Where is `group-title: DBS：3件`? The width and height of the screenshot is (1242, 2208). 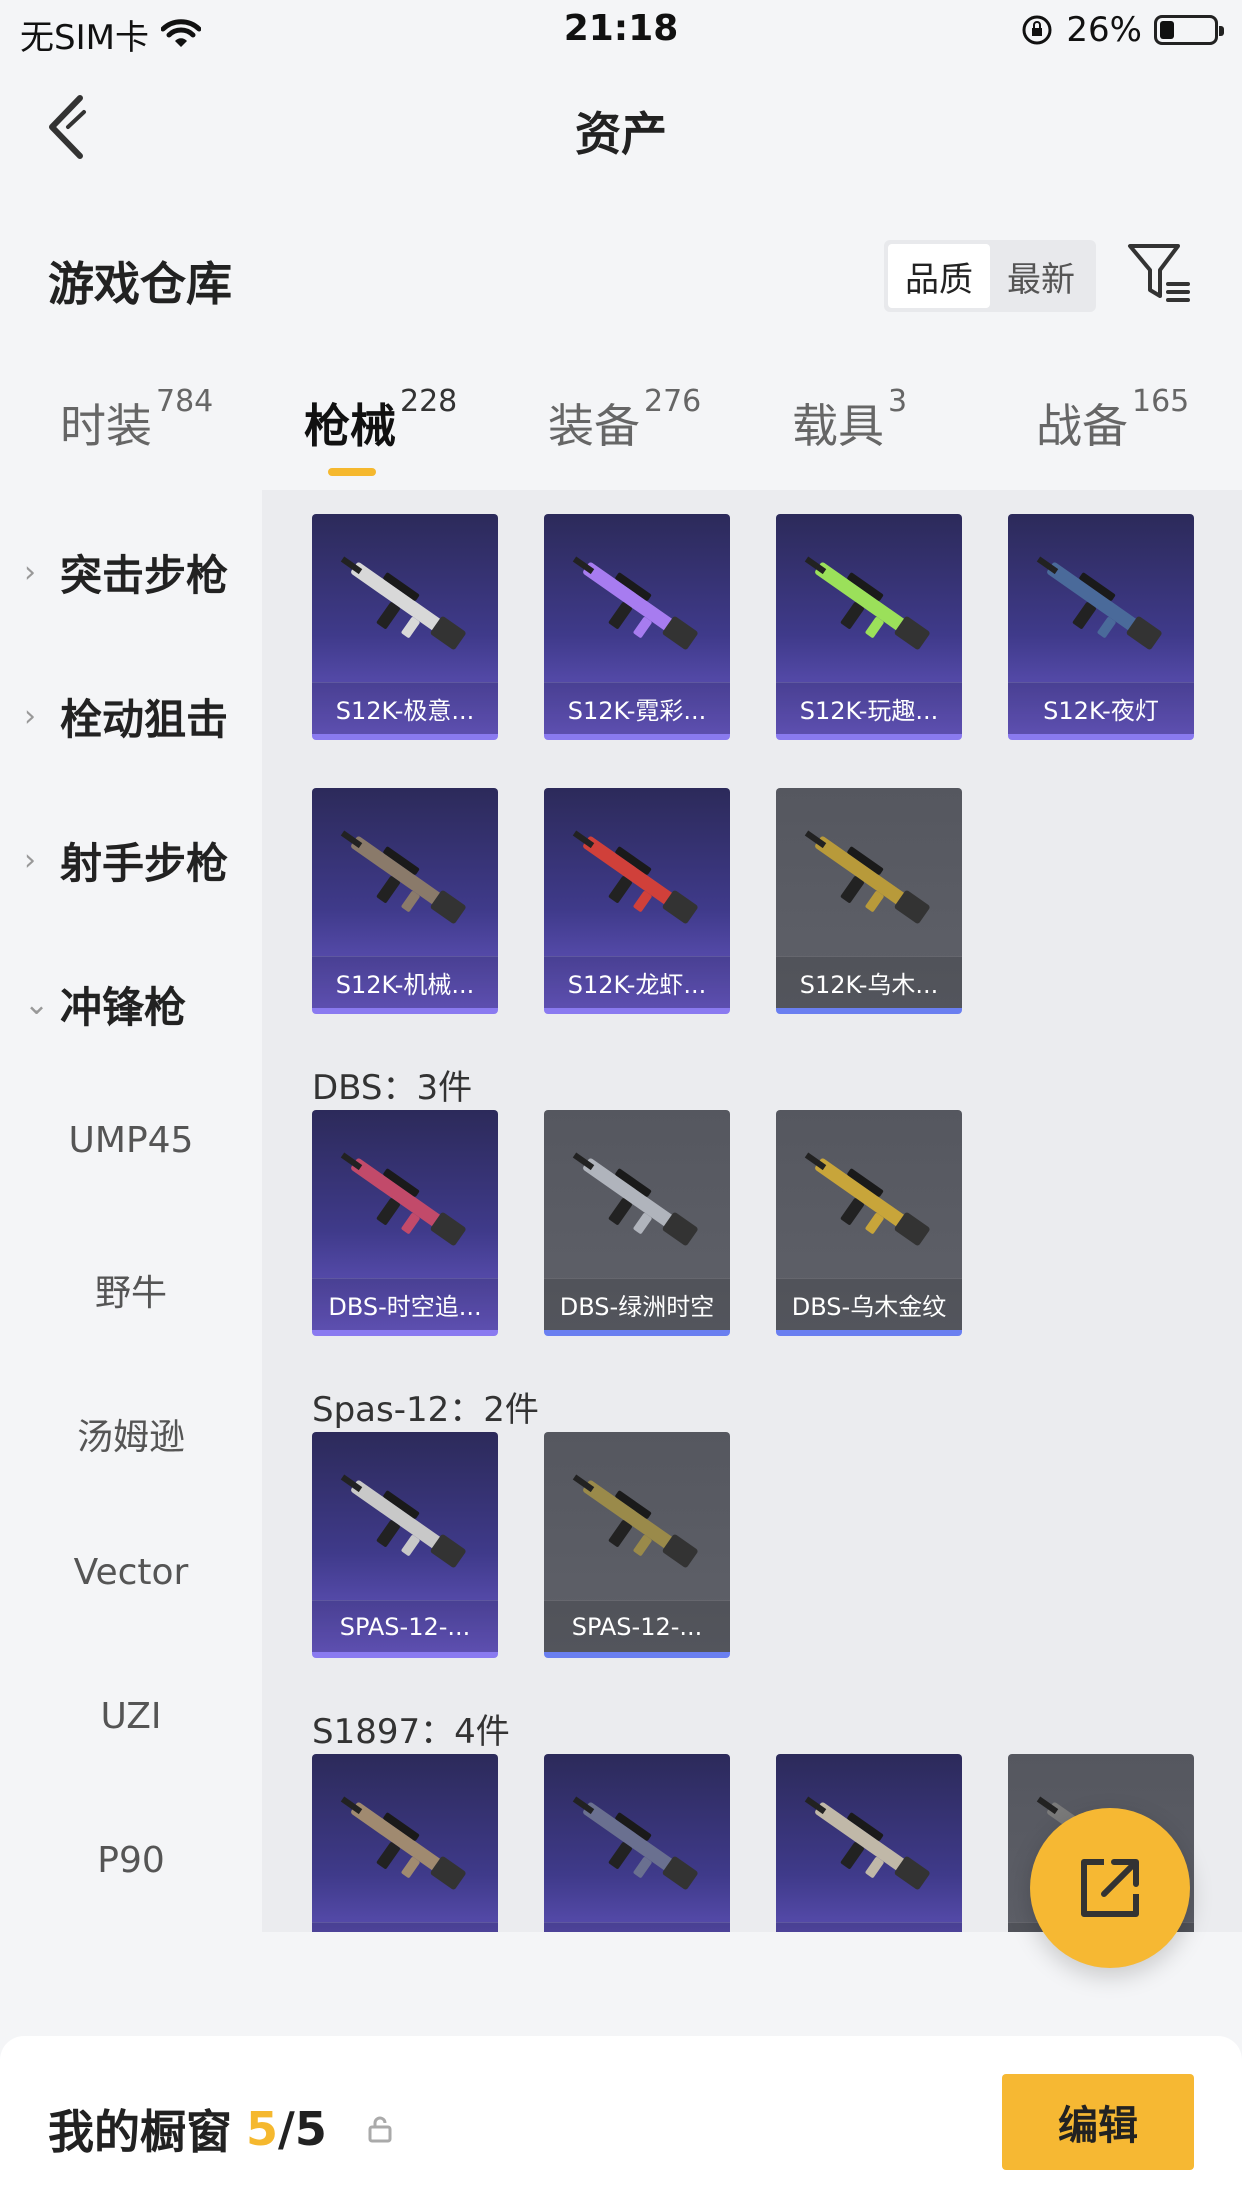
group-title: DBS：3件 is located at coordinates (392, 1088).